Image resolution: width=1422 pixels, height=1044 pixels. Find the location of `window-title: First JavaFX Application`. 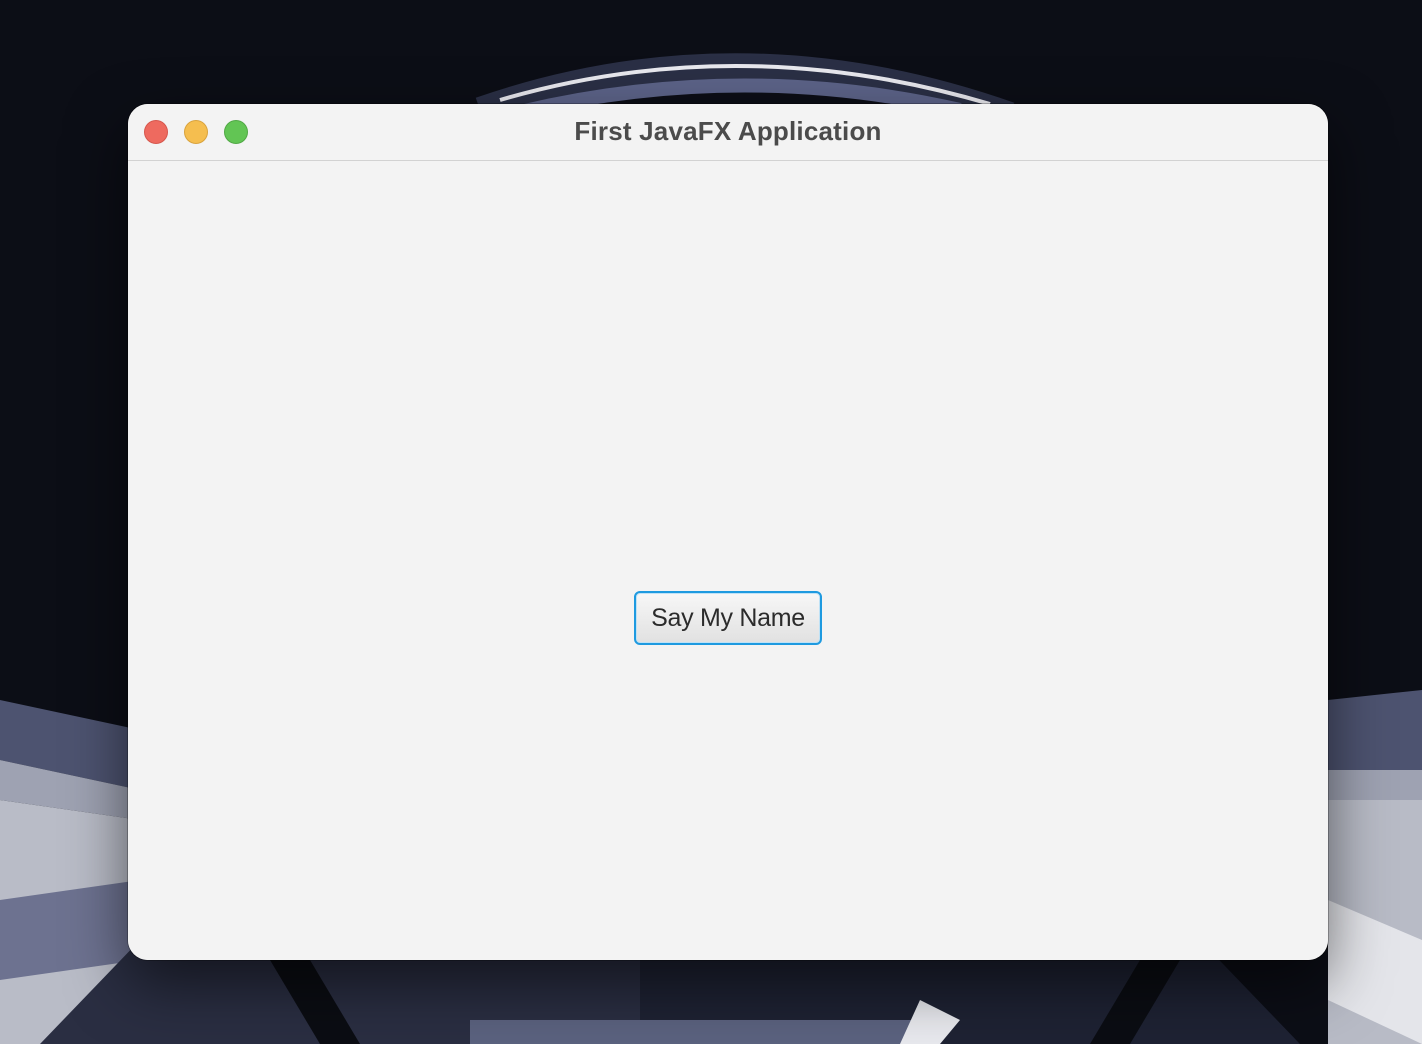

window-title: First JavaFX Application is located at coordinates (728, 131).